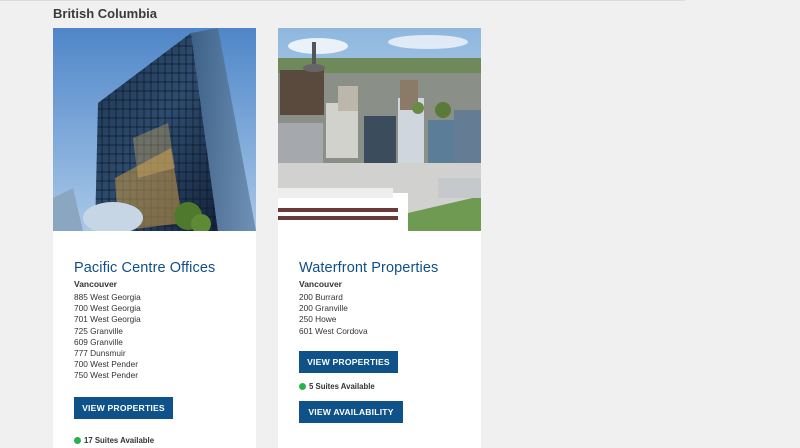 The image size is (800, 448). What do you see at coordinates (100, 353) in the screenshot?
I see `address-item: 777 Dunsmuir` at bounding box center [100, 353].